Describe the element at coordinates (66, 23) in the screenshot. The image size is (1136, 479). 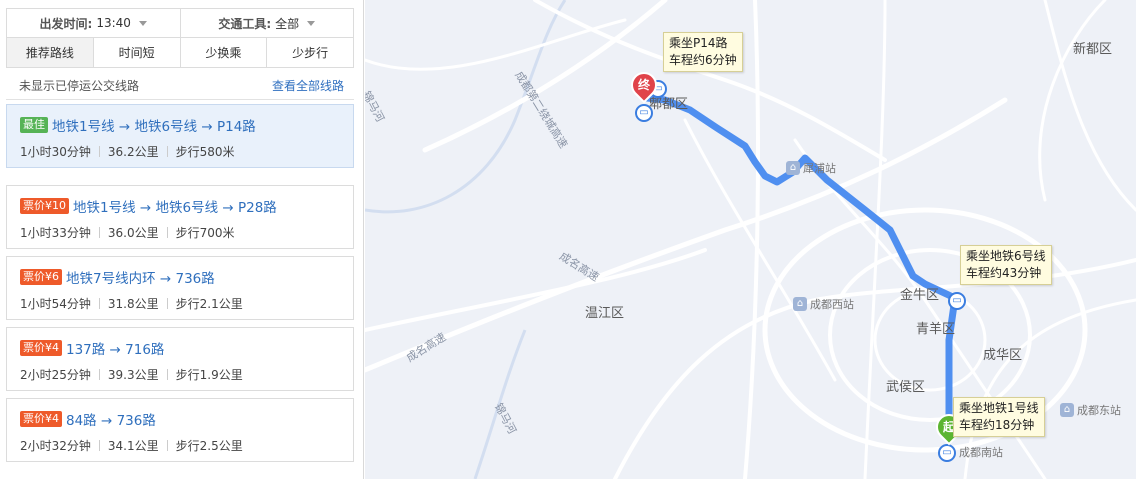
I see `depart-time-label: 出发时间:` at that location.